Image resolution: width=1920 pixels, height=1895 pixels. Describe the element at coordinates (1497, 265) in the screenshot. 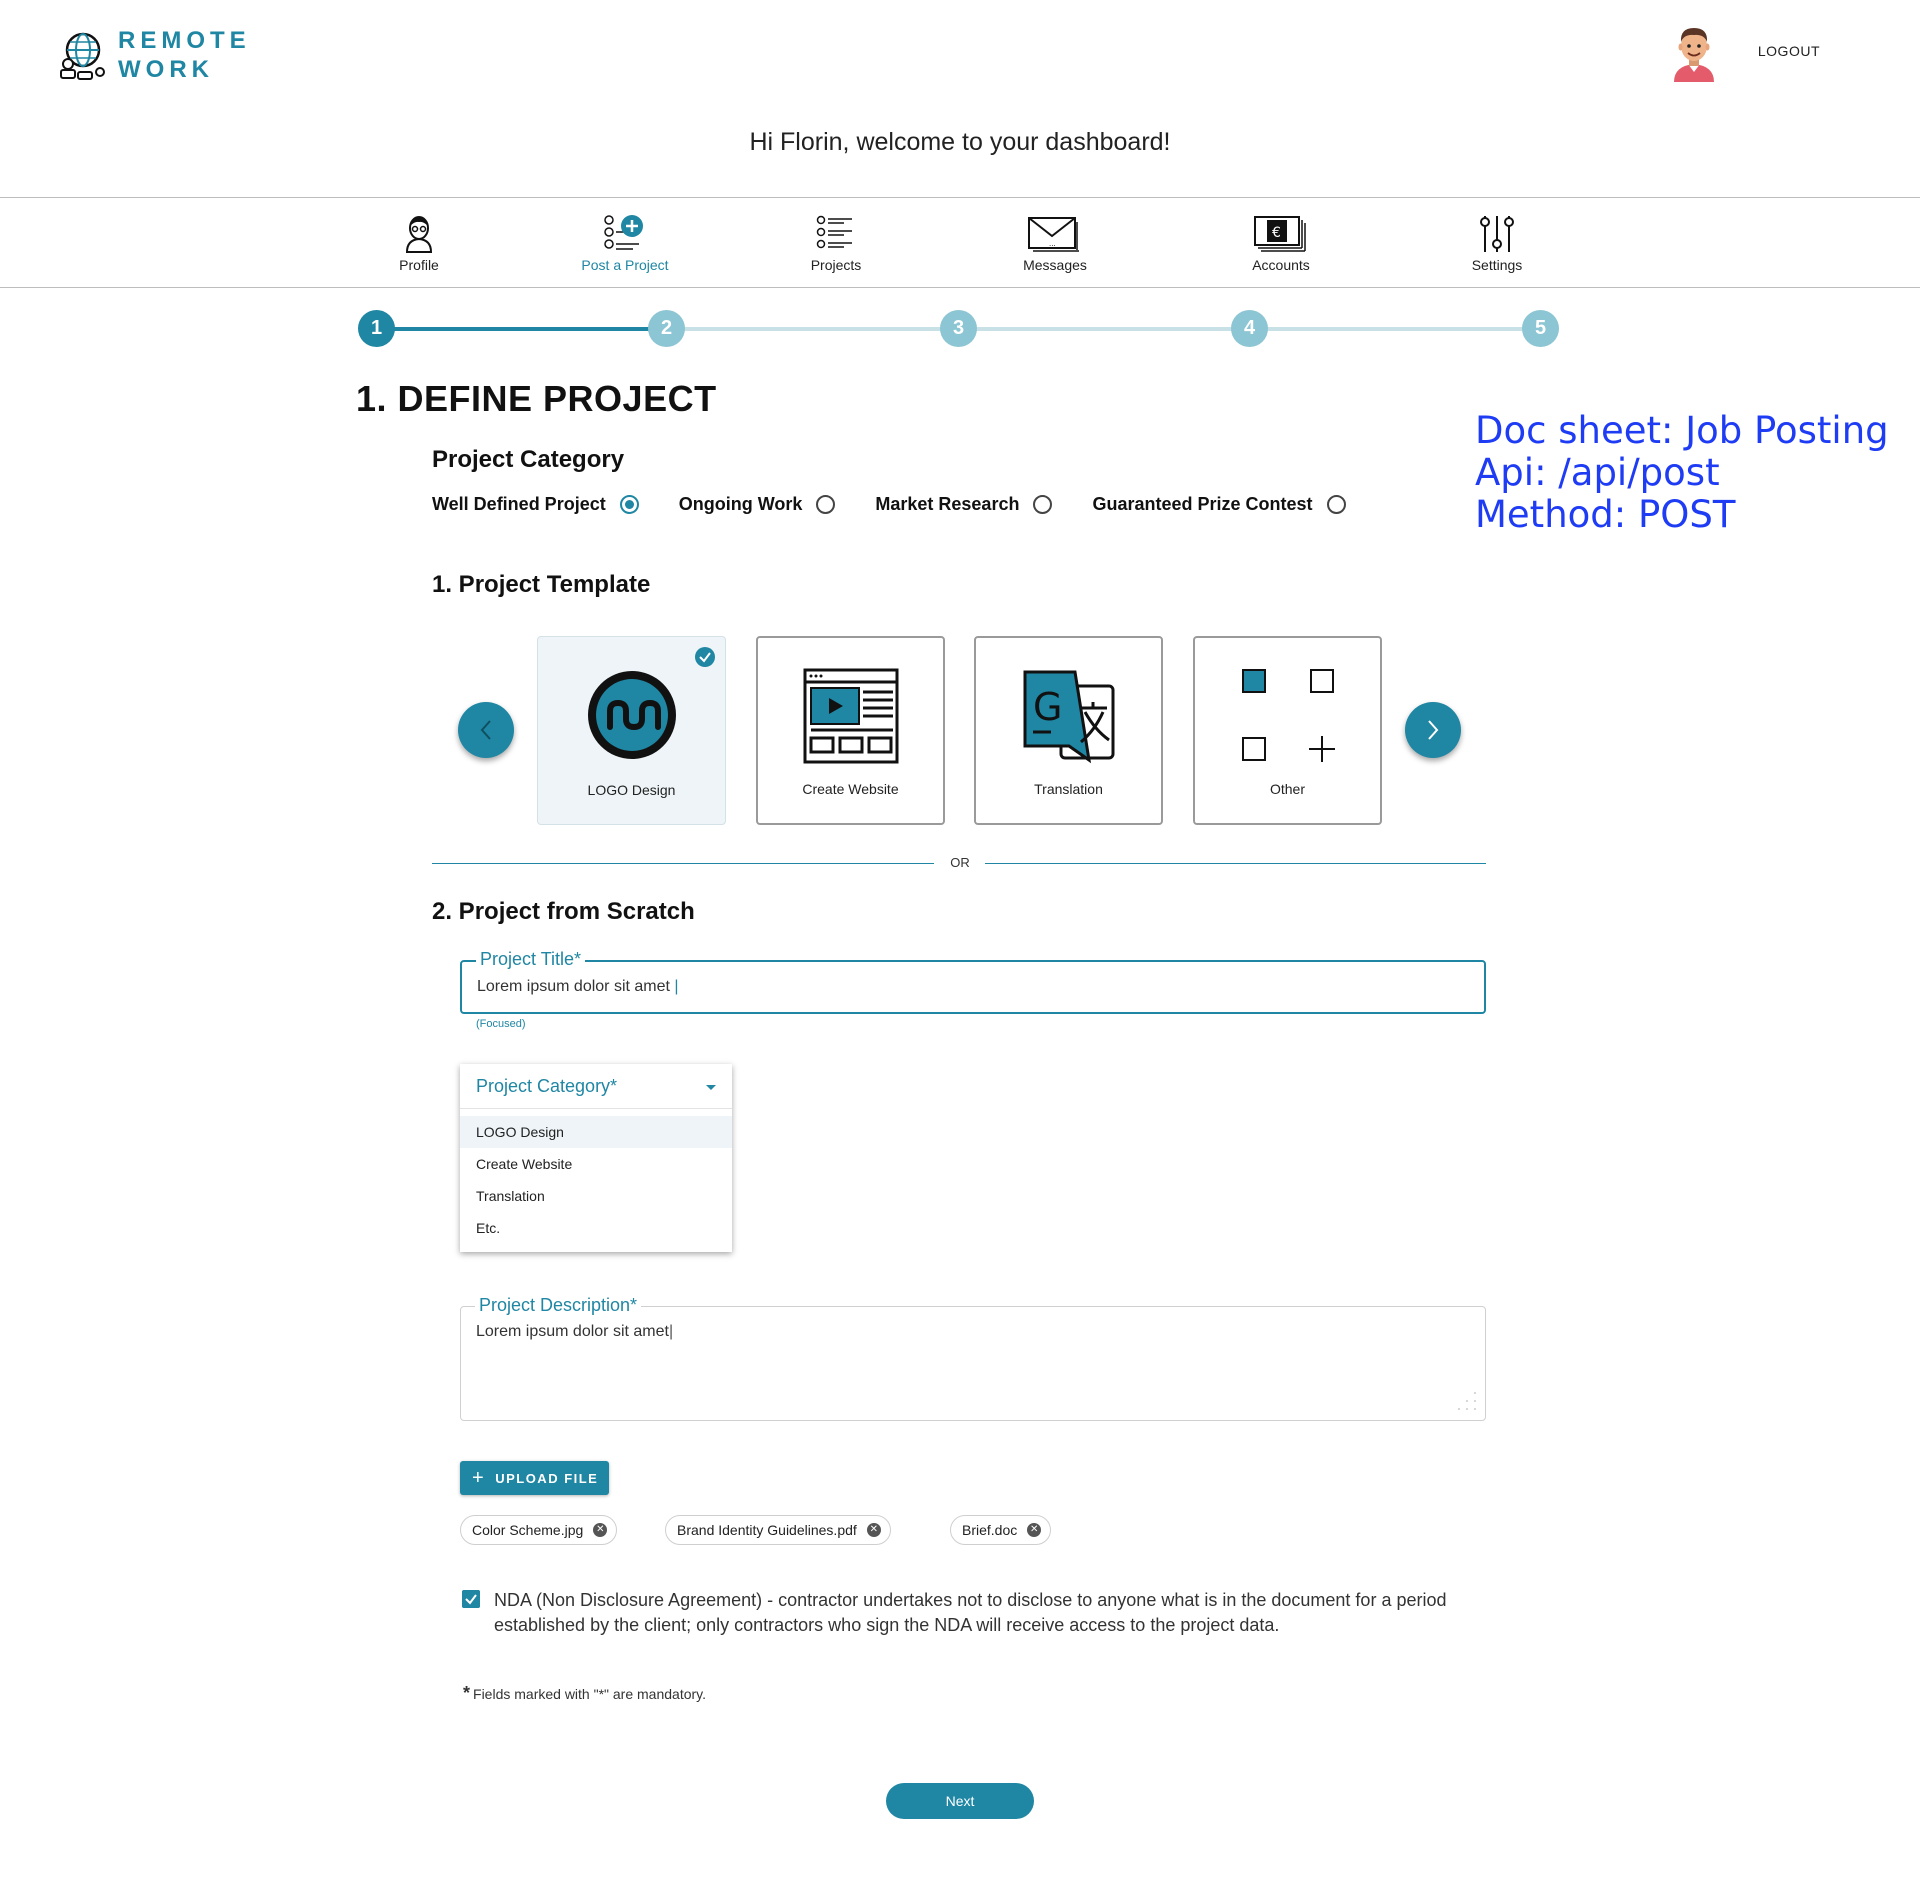

I see `nav-label-settings: Settings` at that location.